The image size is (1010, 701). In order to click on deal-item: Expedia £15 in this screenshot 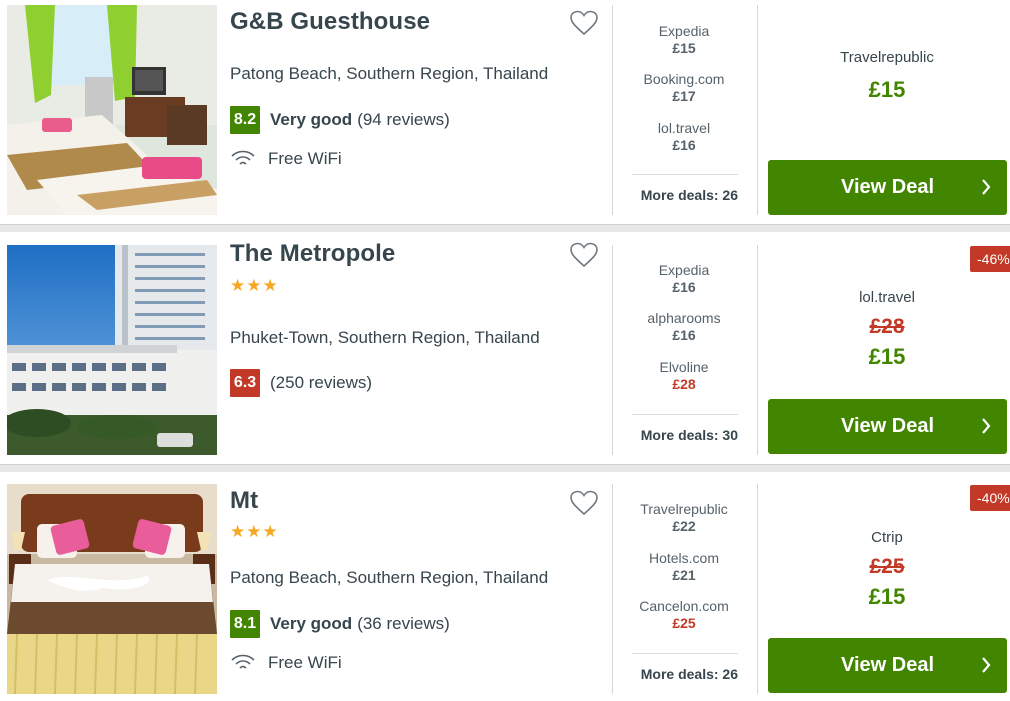, I will do `click(684, 40)`.